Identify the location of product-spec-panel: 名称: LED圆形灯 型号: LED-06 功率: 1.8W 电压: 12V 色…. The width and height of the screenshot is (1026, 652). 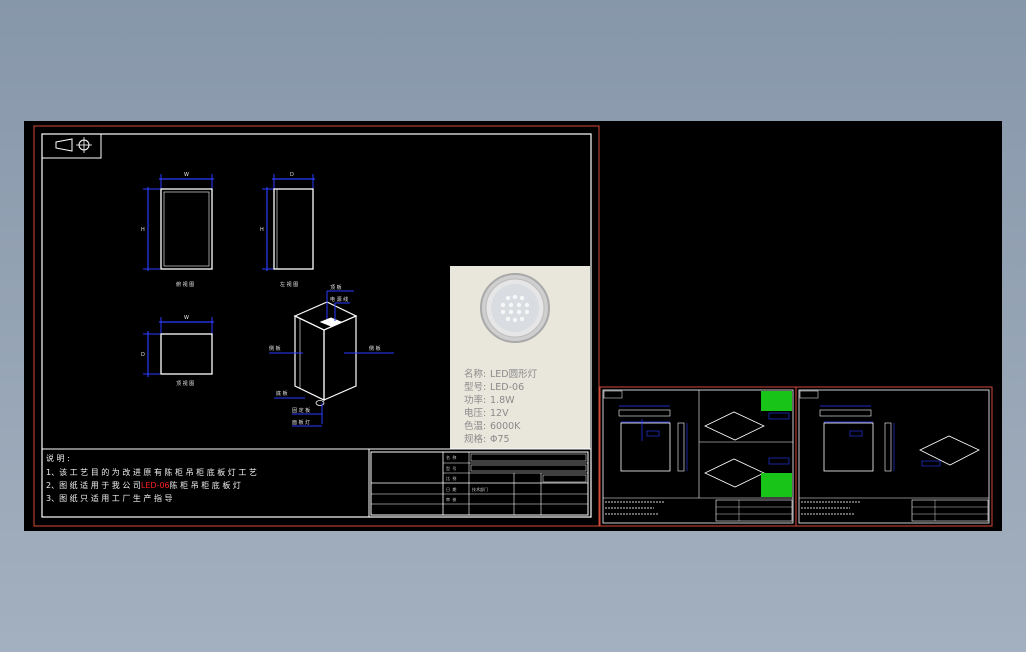
(520, 357).